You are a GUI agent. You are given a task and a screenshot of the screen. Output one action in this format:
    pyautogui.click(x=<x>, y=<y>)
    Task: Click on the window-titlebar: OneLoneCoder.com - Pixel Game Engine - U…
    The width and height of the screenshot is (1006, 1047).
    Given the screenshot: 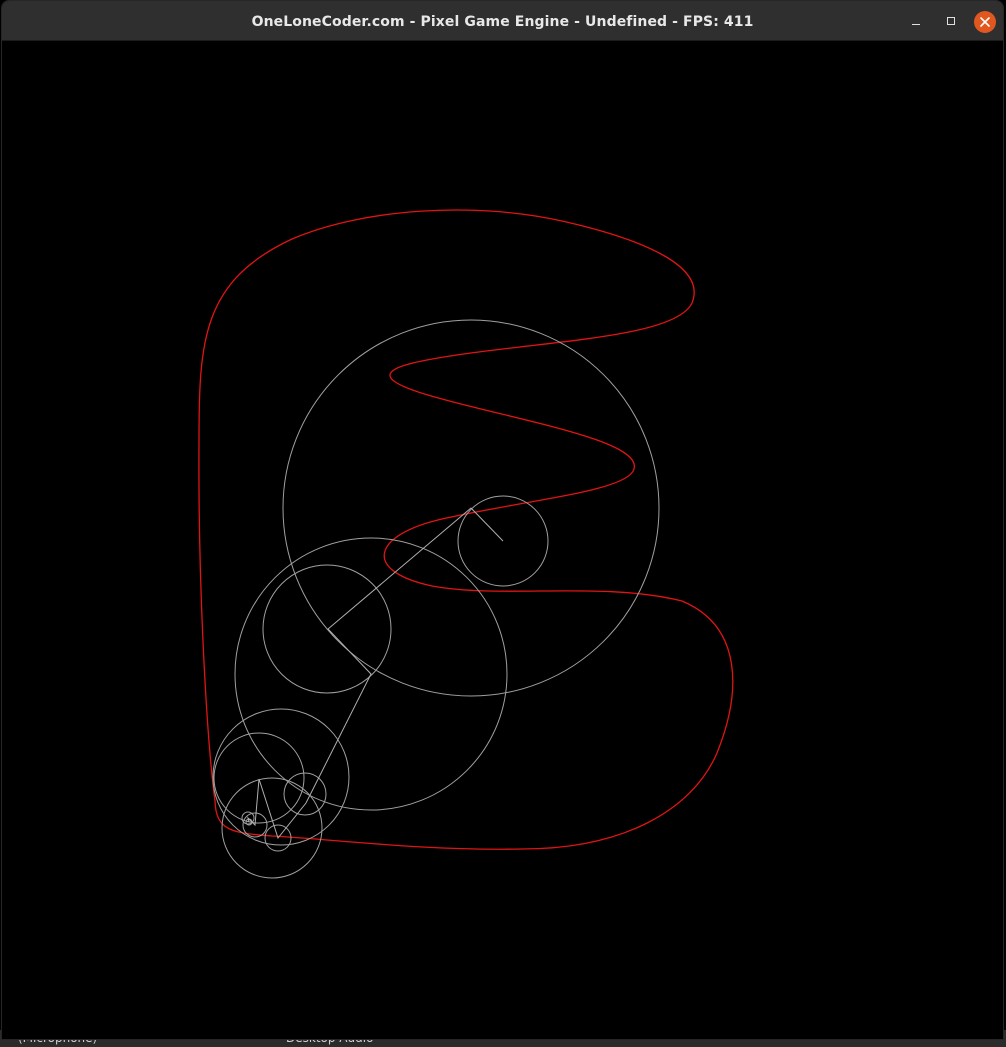 What is the action you would take?
    pyautogui.click(x=502, y=21)
    